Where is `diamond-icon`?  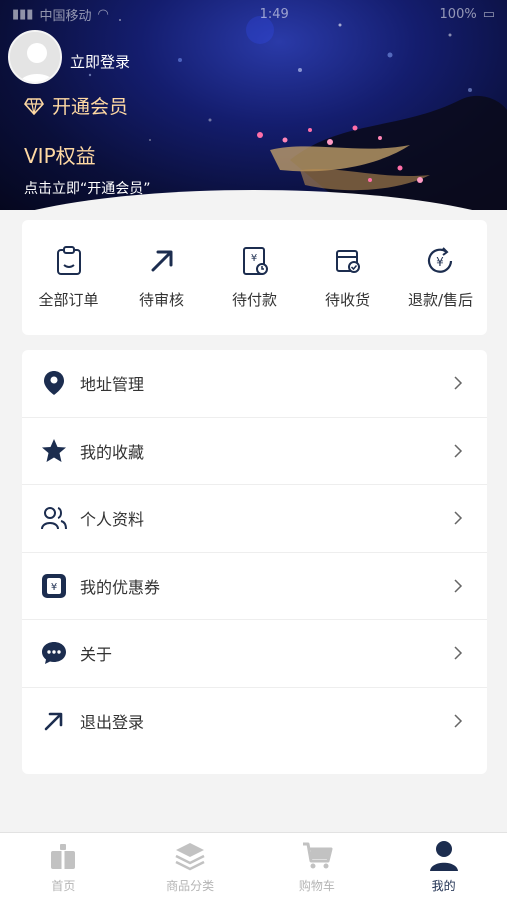
diamond-icon is located at coordinates (34, 106).